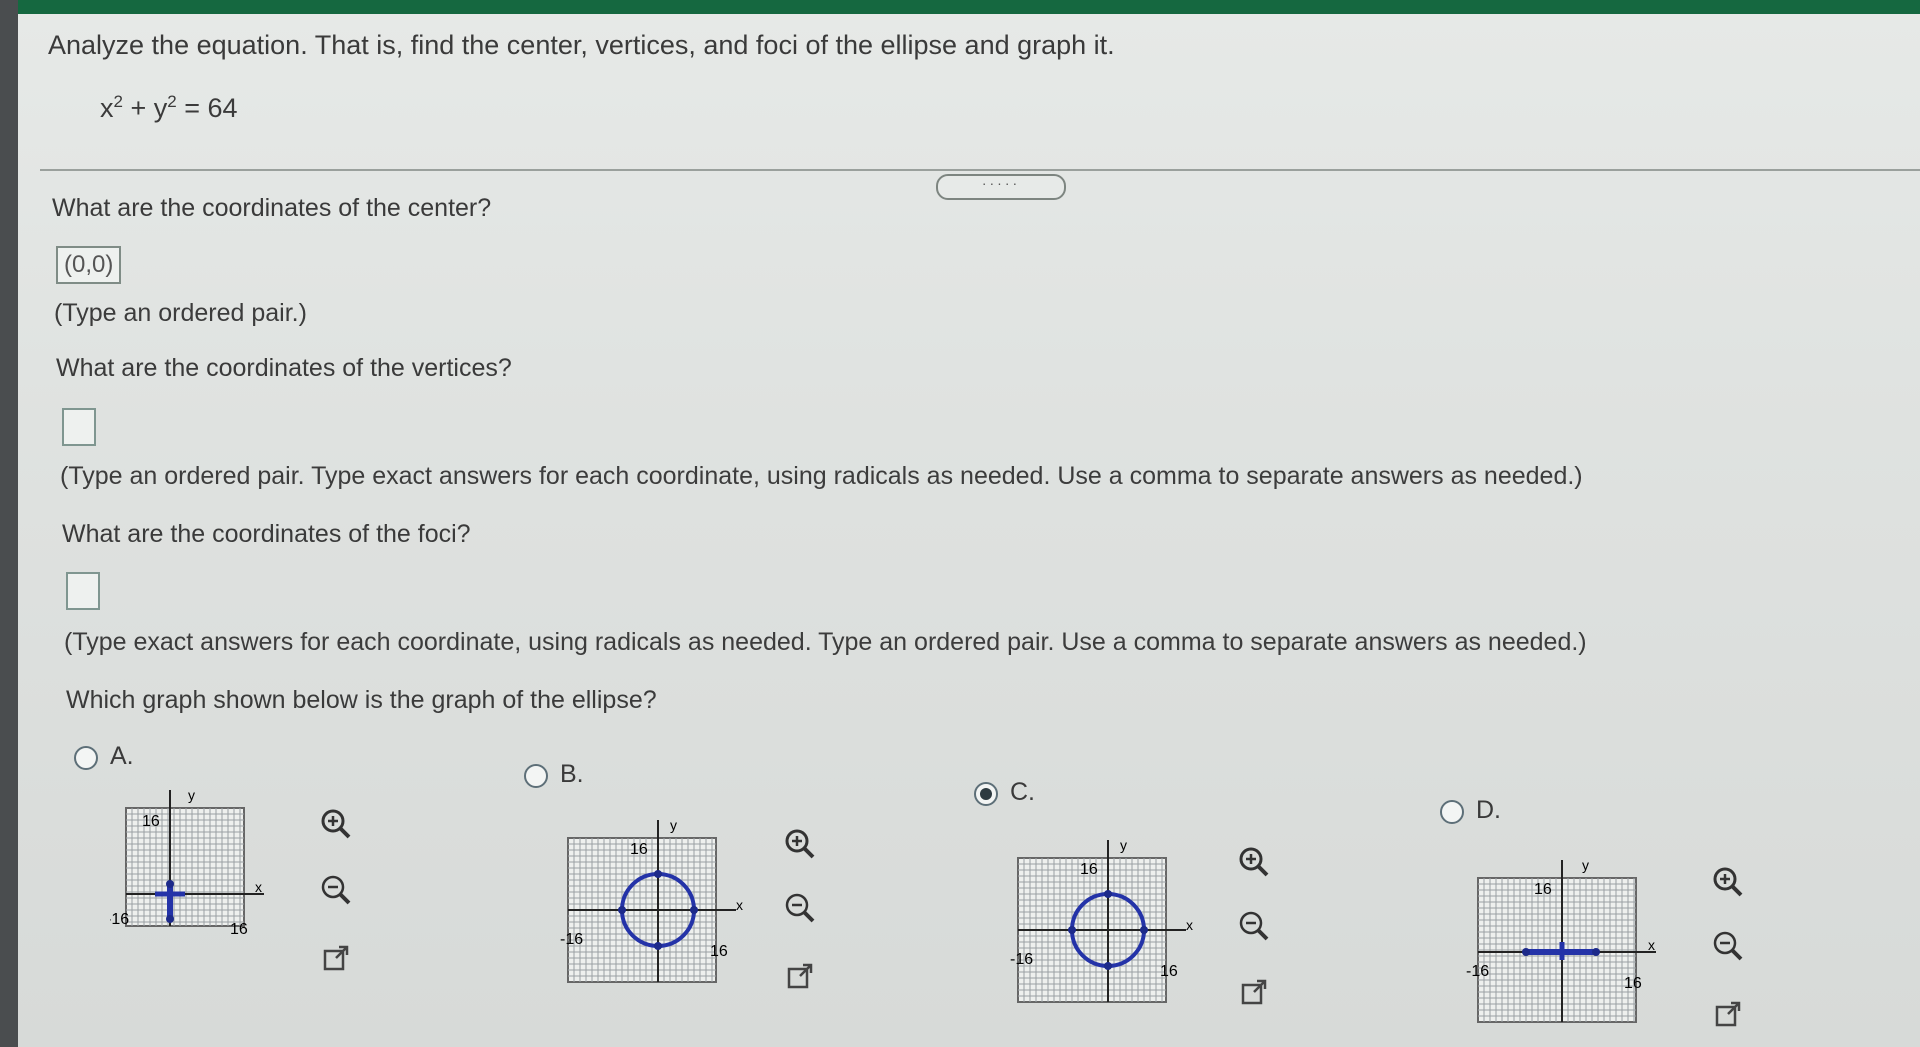 This screenshot has width=1920, height=1047. Describe the element at coordinates (1169, 971) in the screenshot. I see `option-c-xtick-pos: 16` at that location.